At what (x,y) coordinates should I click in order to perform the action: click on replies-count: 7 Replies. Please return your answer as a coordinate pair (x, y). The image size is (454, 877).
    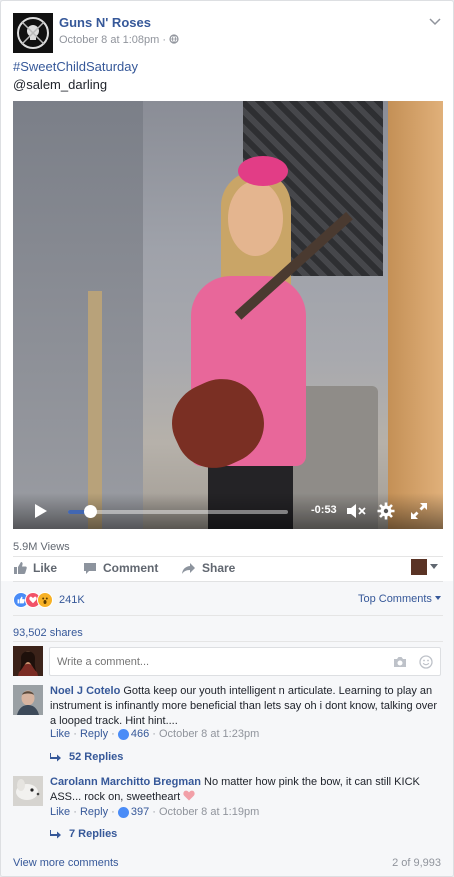
    Looking at the image, I should click on (93, 834).